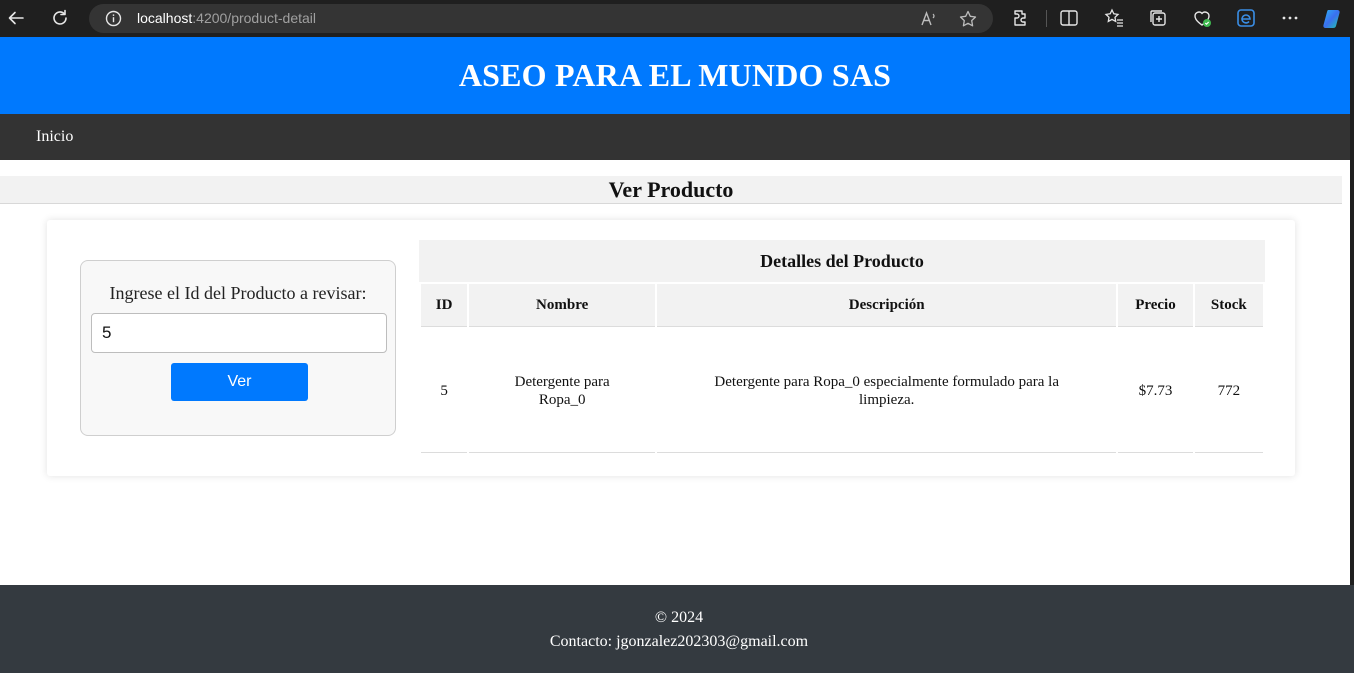 The image size is (1354, 673). Describe the element at coordinates (444, 305) in the screenshot. I see `column-header-id: ID` at that location.